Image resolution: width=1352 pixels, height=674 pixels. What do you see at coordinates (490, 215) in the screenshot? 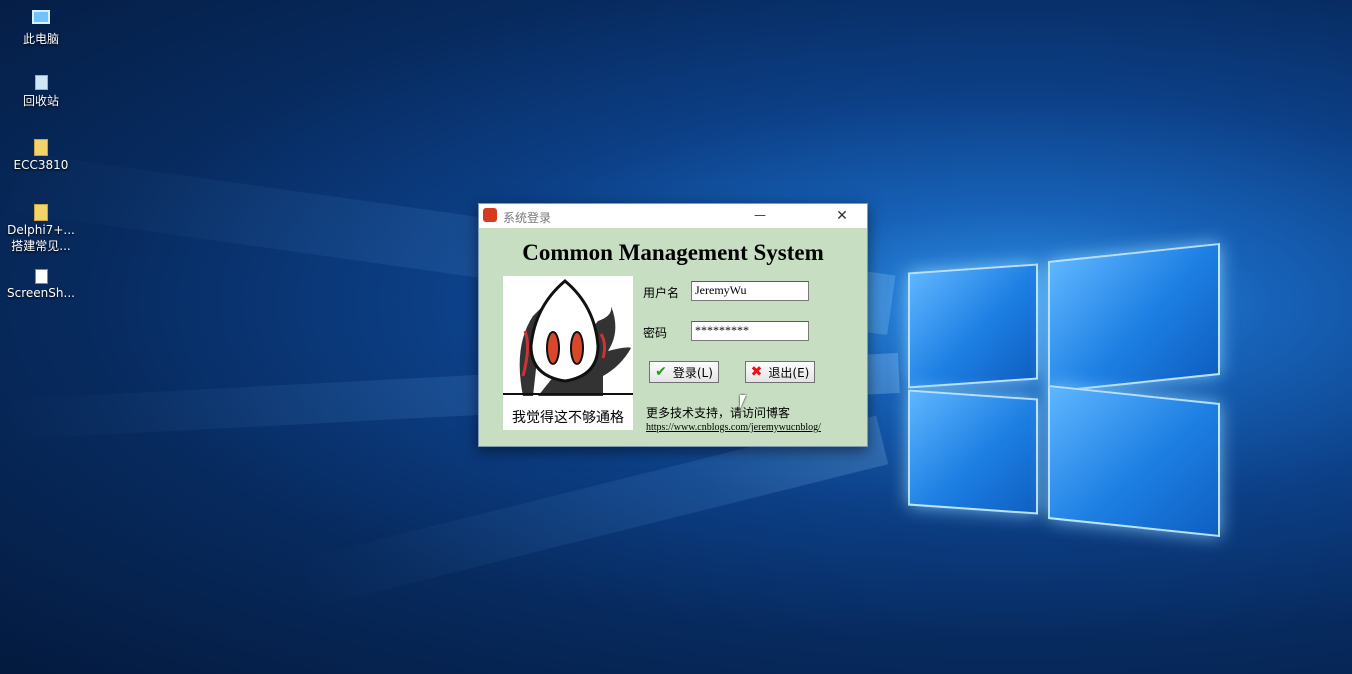
I see `app-icon` at bounding box center [490, 215].